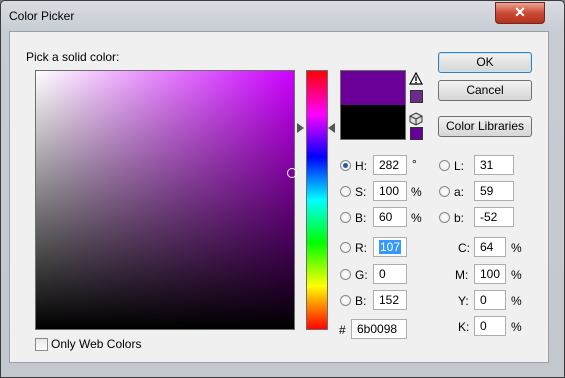 This screenshot has width=565, height=378. Describe the element at coordinates (416, 218) in the screenshot. I see `brightness-unit: %` at that location.